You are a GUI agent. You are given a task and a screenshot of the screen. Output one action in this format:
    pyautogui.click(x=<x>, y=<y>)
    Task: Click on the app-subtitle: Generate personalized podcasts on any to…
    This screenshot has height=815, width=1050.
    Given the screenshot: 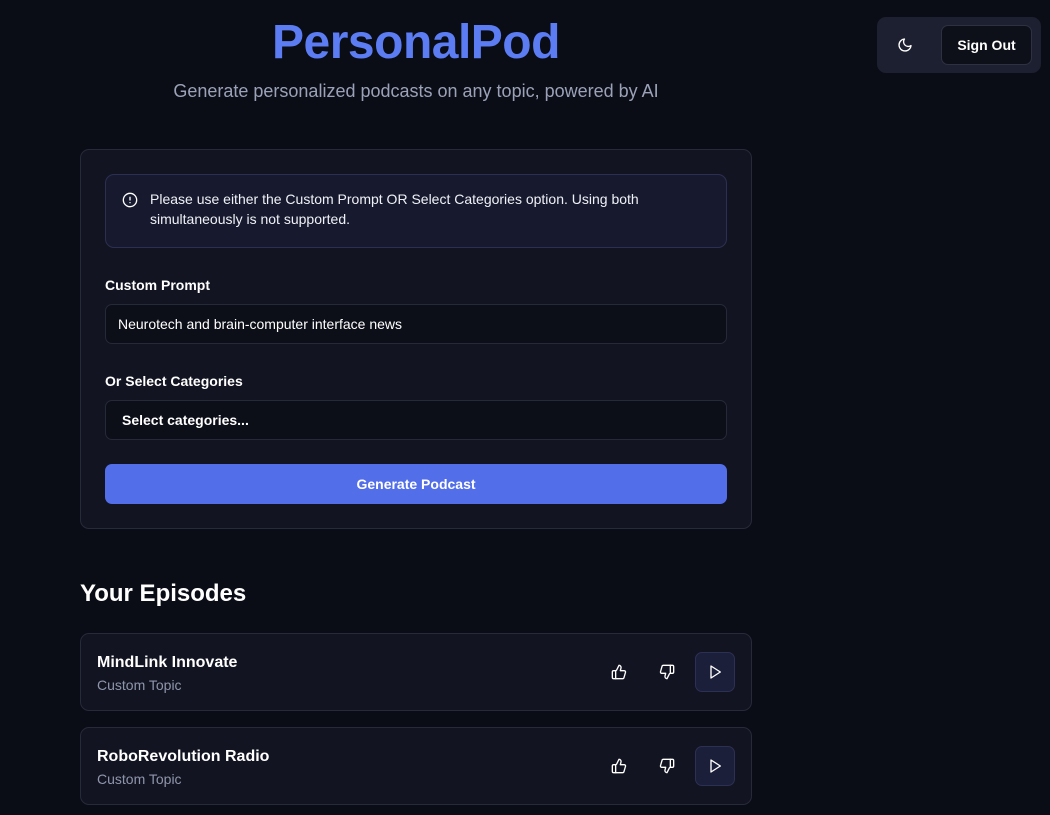 What is the action you would take?
    pyautogui.click(x=416, y=91)
    